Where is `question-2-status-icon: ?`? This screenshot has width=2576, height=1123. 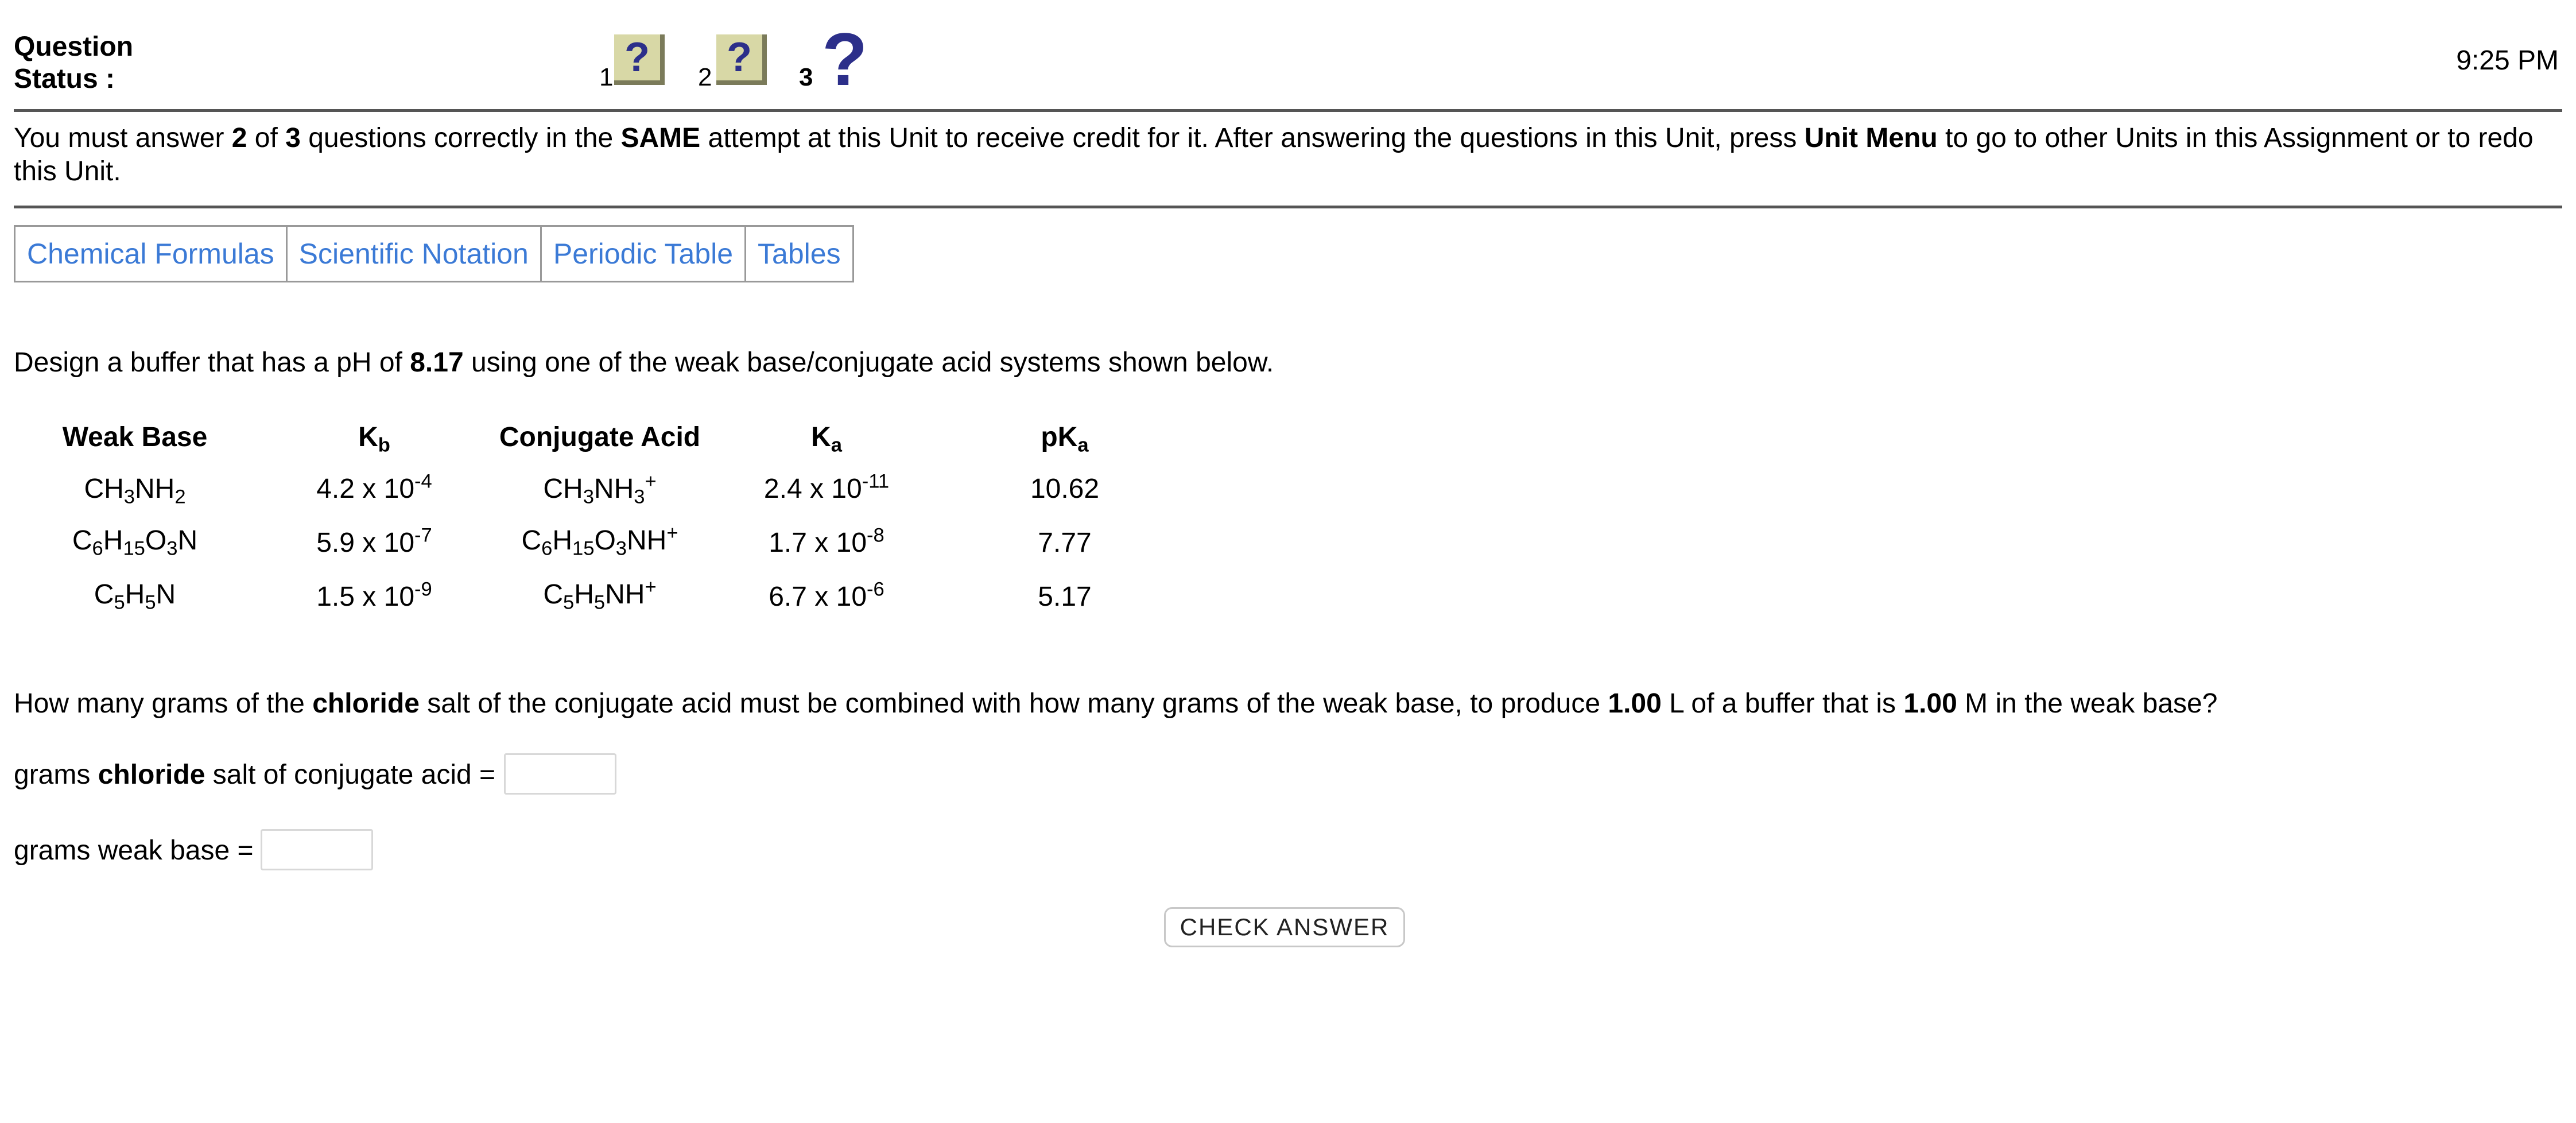
question-2-status-icon: ? is located at coordinates (741, 59).